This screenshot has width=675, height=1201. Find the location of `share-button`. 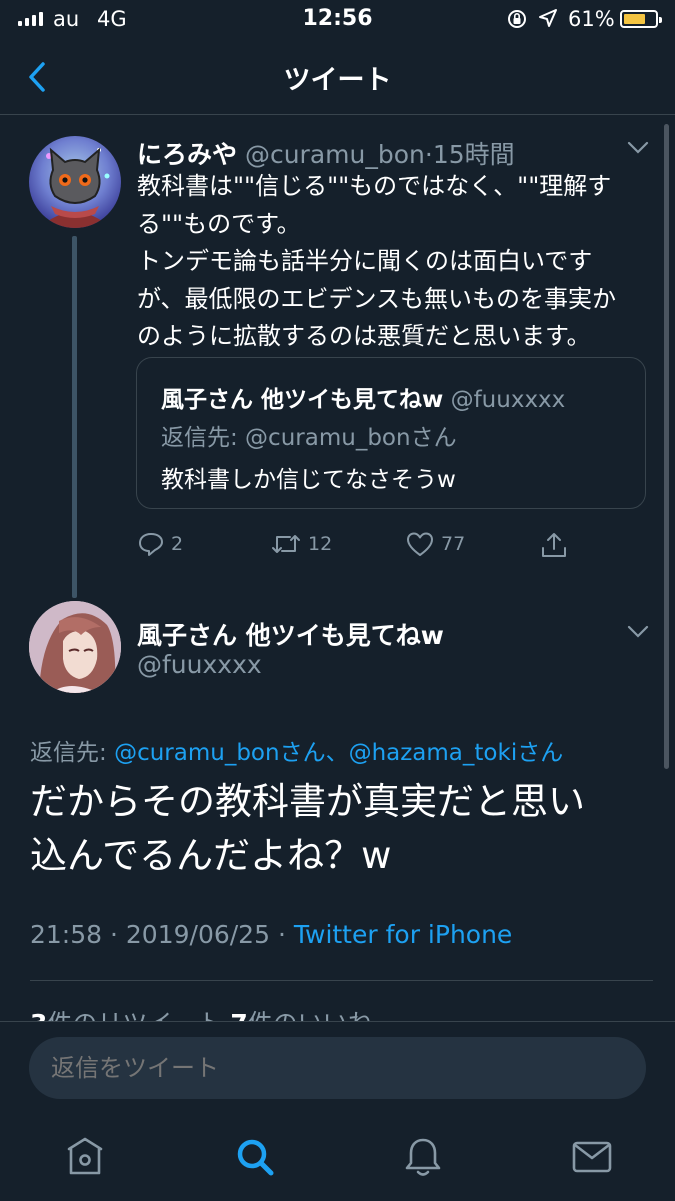

share-button is located at coordinates (554, 545).